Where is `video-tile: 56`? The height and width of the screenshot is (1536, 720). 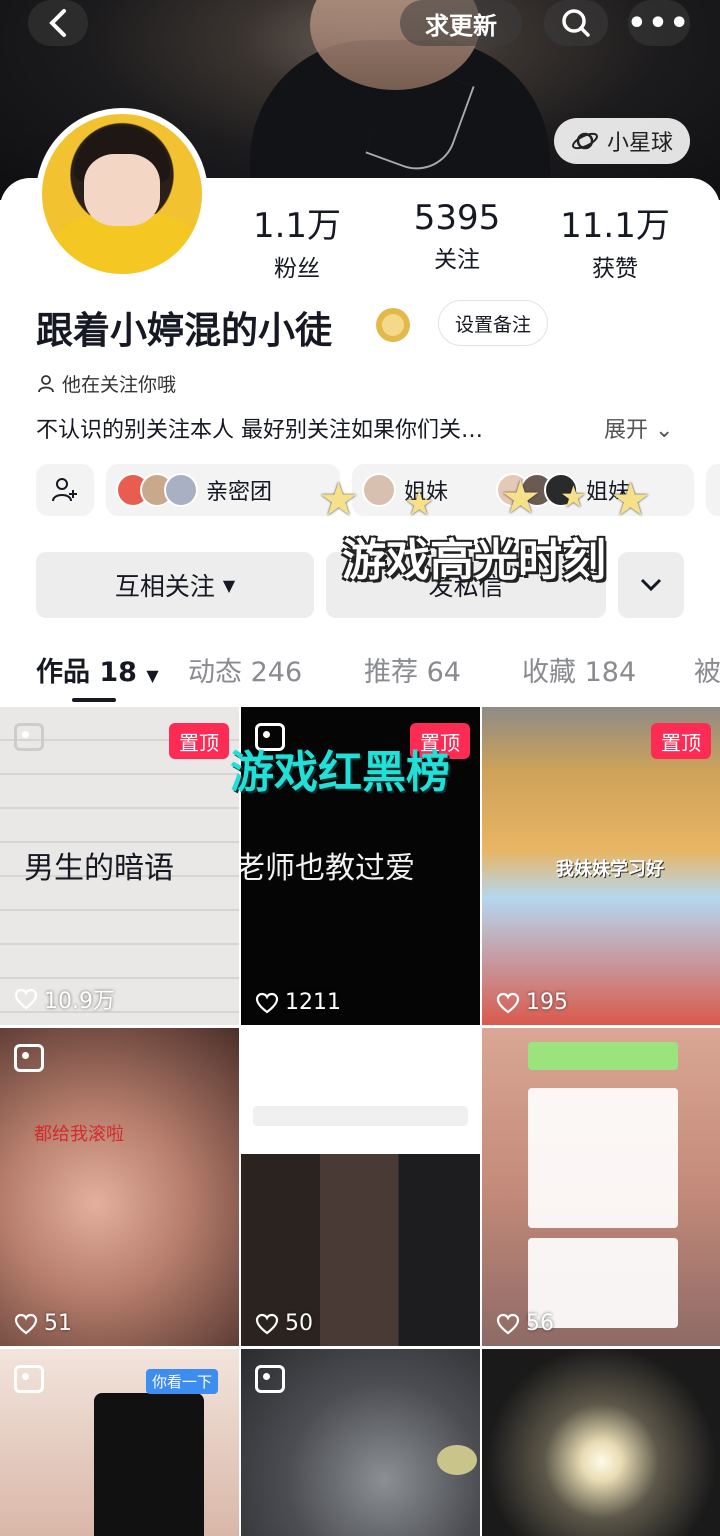
video-tile: 56 is located at coordinates (601, 1187).